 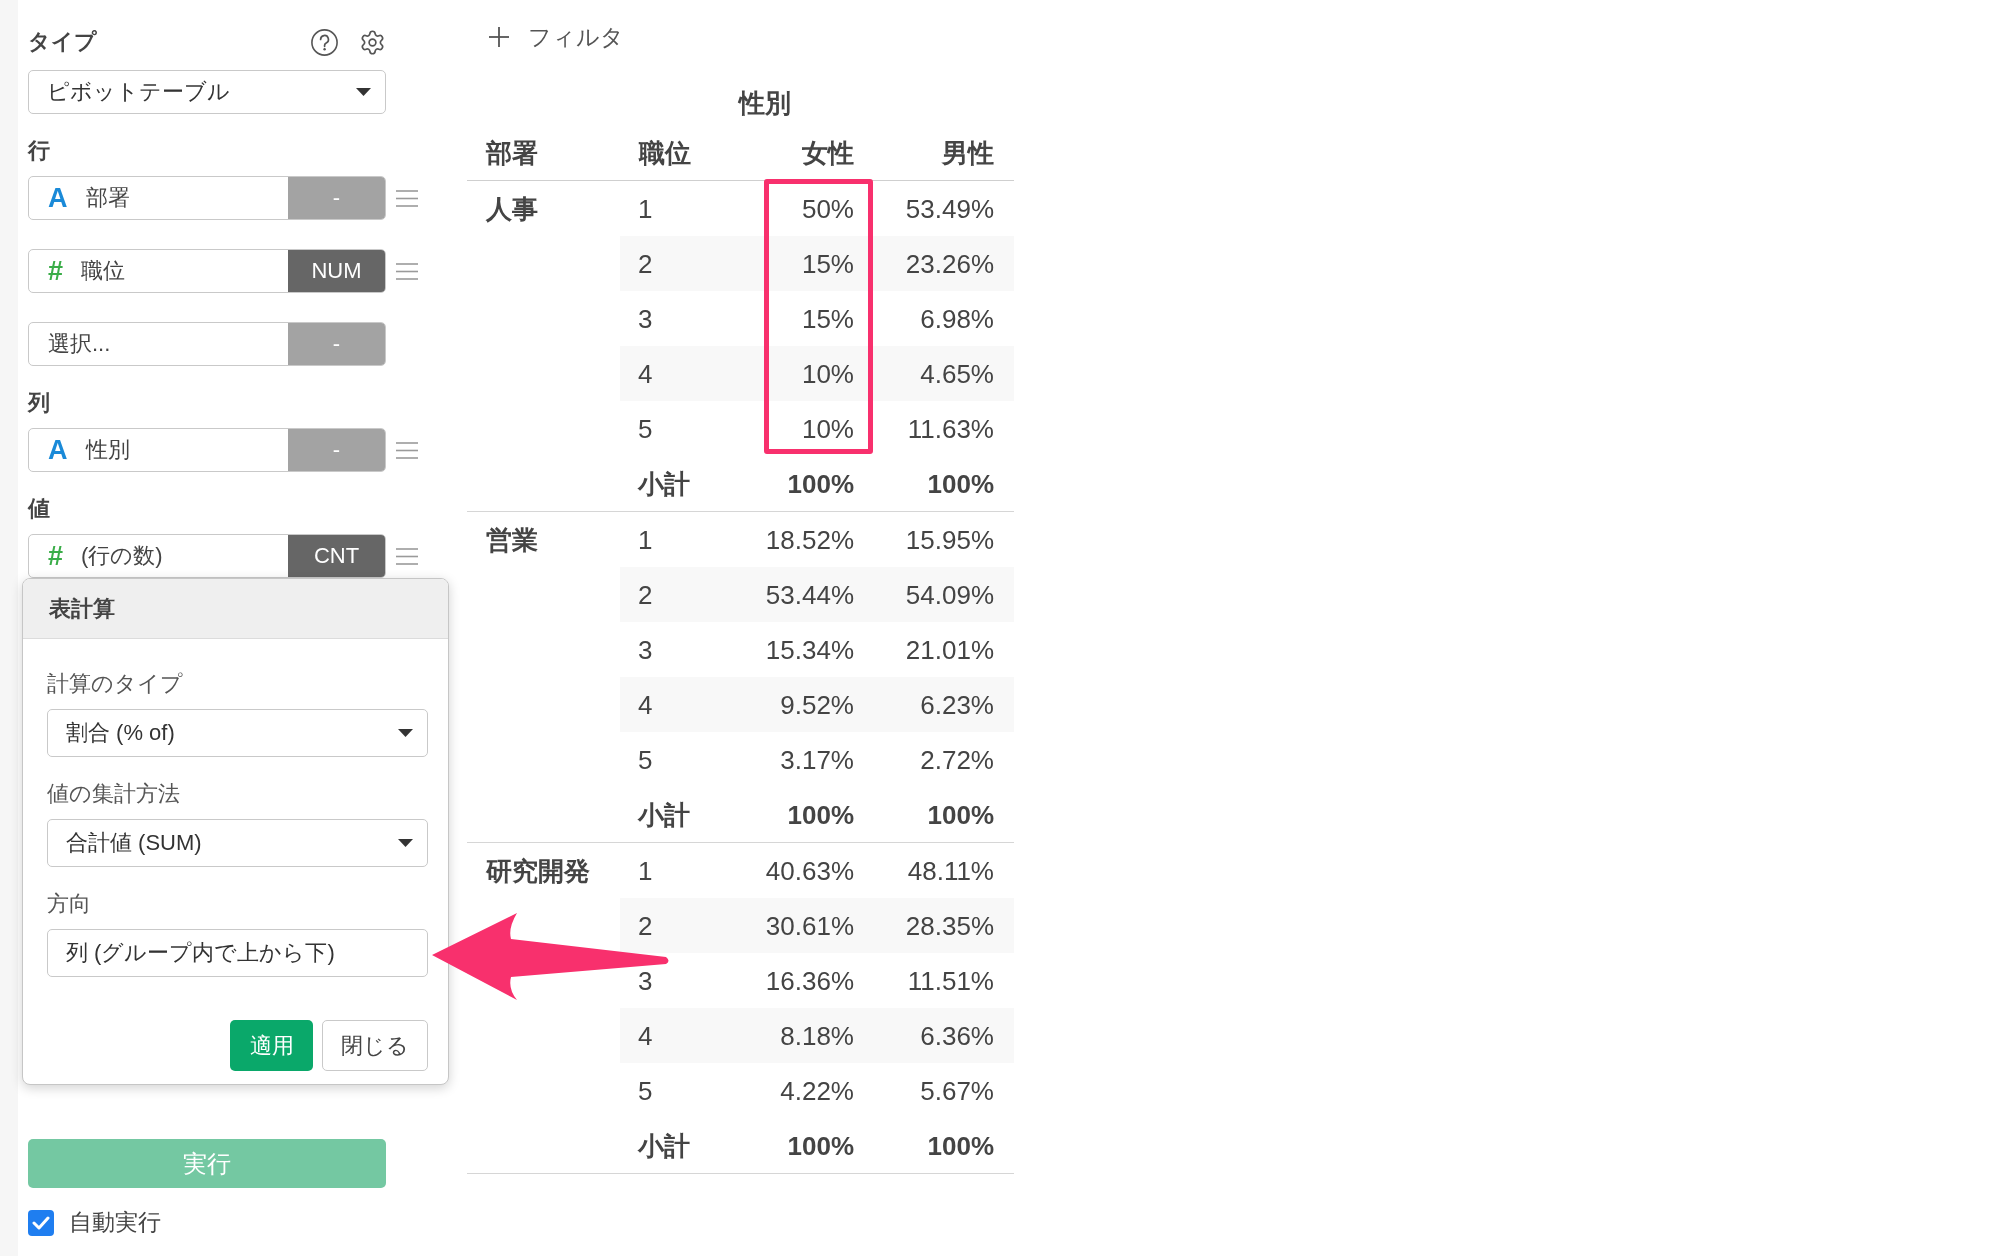 What do you see at coordinates (107, 198) in the screenshot?
I see `field-name: 部署` at bounding box center [107, 198].